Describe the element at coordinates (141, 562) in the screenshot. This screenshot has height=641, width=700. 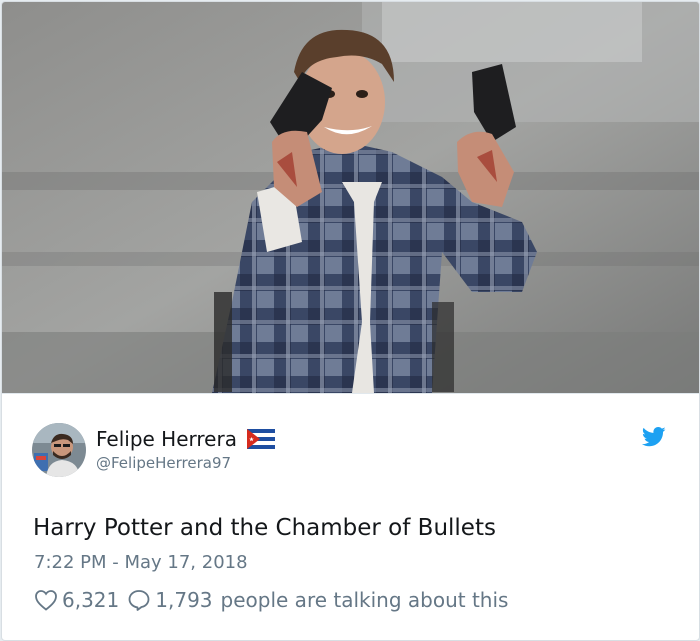
I see `tweet-timestamp: 7:22 PM - May 17, 2018` at that location.